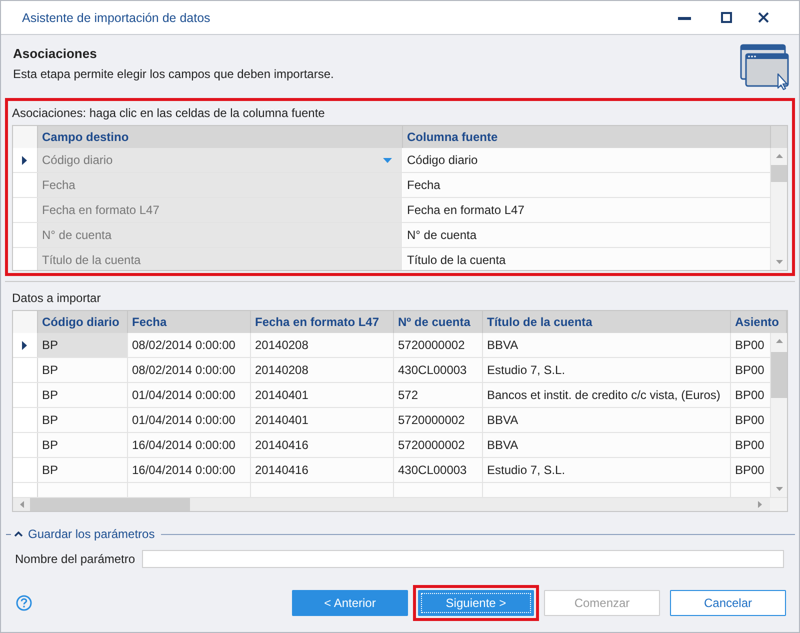  Describe the element at coordinates (57, 298) in the screenshot. I see `section-label: Datos a importar` at that location.